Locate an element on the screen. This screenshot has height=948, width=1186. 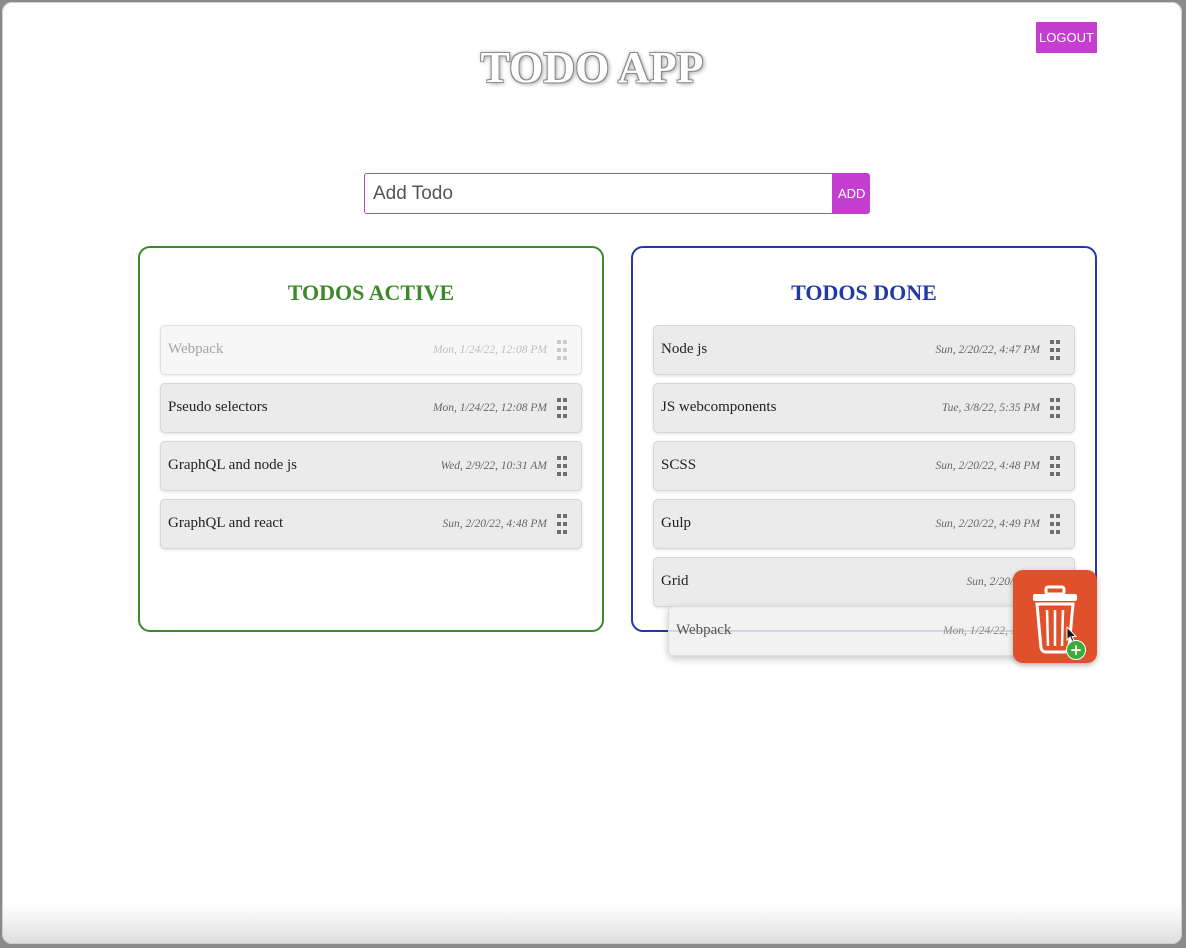
todo-item: Node js Sun, 2/20/22, 4:47 PM is located at coordinates (864, 350).